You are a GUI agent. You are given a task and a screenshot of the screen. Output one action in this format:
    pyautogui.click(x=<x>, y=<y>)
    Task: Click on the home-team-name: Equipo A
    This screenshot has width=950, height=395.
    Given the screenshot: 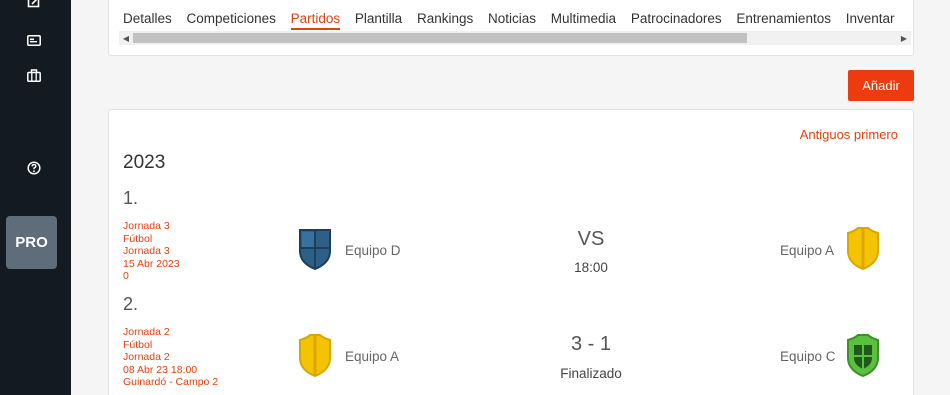 What is the action you would take?
    pyautogui.click(x=372, y=356)
    